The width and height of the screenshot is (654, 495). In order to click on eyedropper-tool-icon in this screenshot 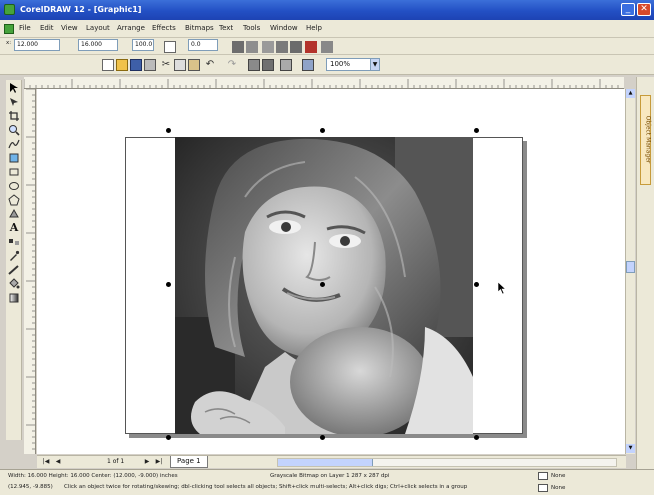, I will do `click(14, 256)`.